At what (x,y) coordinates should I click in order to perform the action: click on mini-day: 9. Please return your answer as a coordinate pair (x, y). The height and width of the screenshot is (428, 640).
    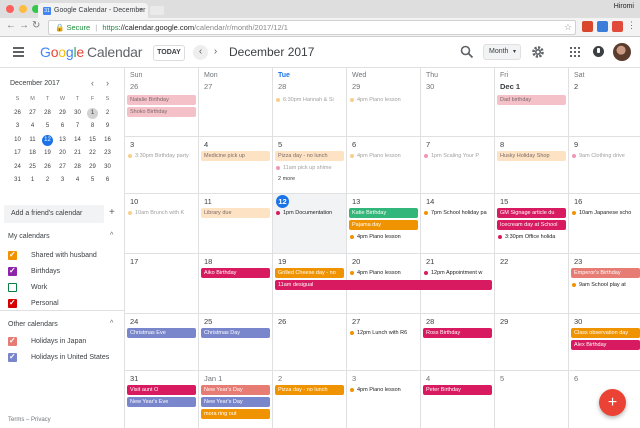
    Looking at the image, I should click on (107, 127).